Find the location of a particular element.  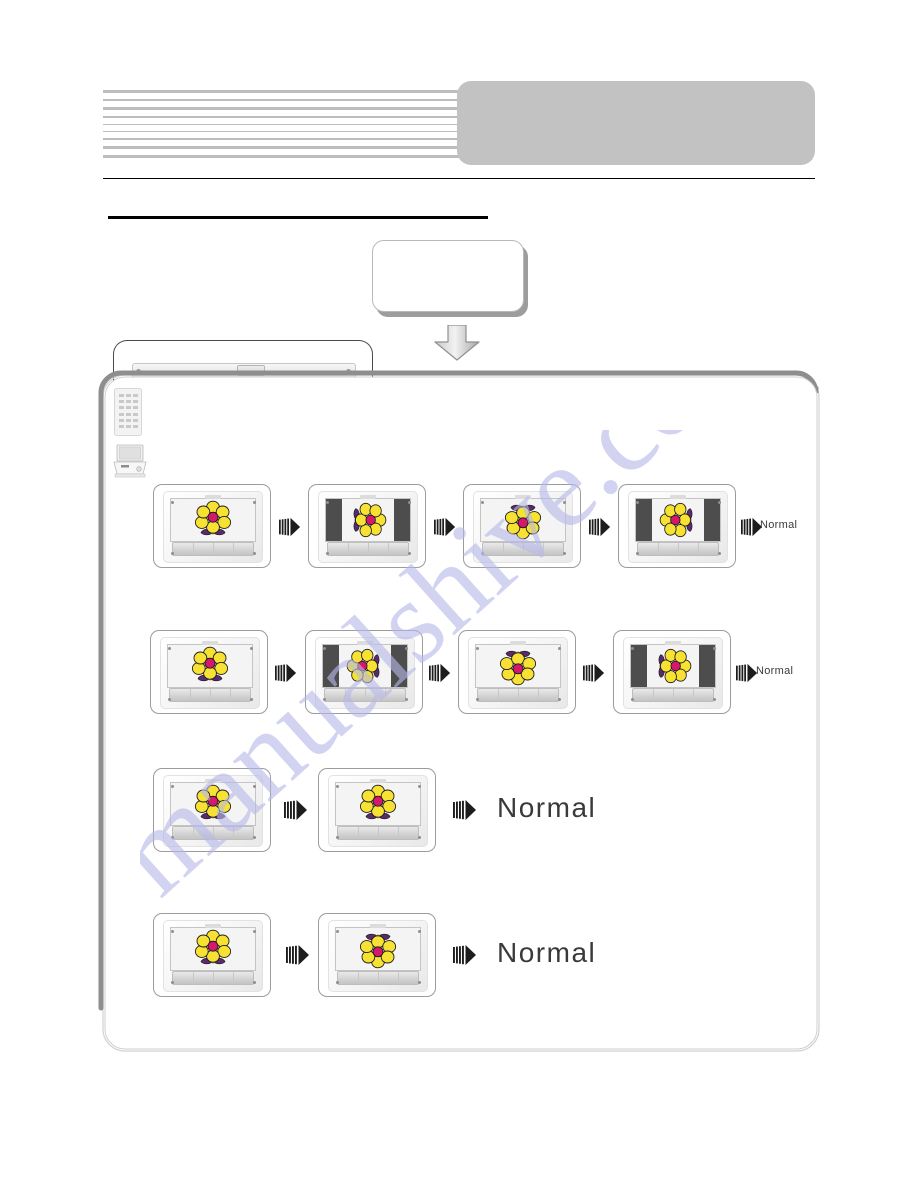

header-title-text is located at coordinates (636, 123).